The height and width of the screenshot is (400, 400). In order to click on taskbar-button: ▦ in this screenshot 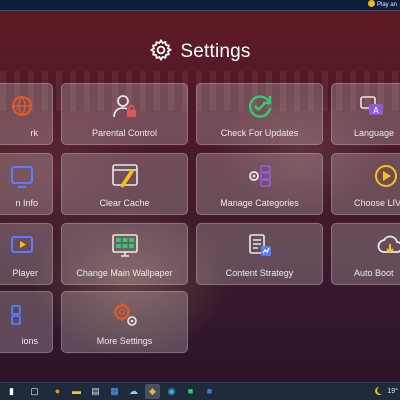, I will do `click(114, 391)`.